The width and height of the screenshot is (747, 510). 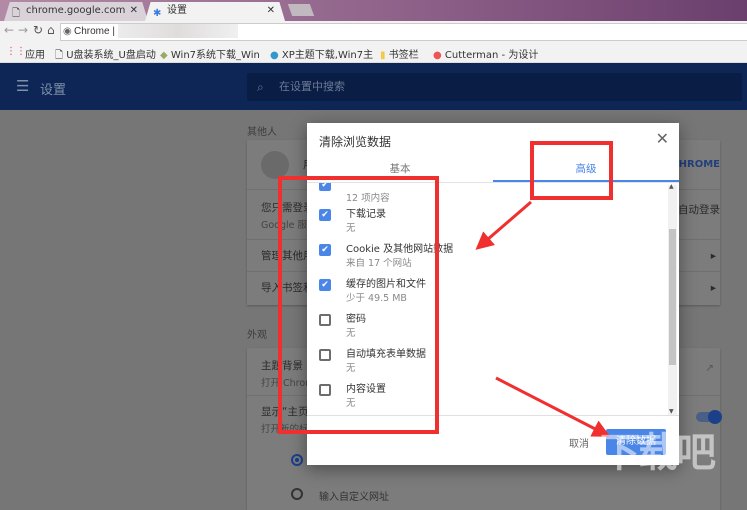 I want to click on arrow-to-list, so click(x=503, y=225).